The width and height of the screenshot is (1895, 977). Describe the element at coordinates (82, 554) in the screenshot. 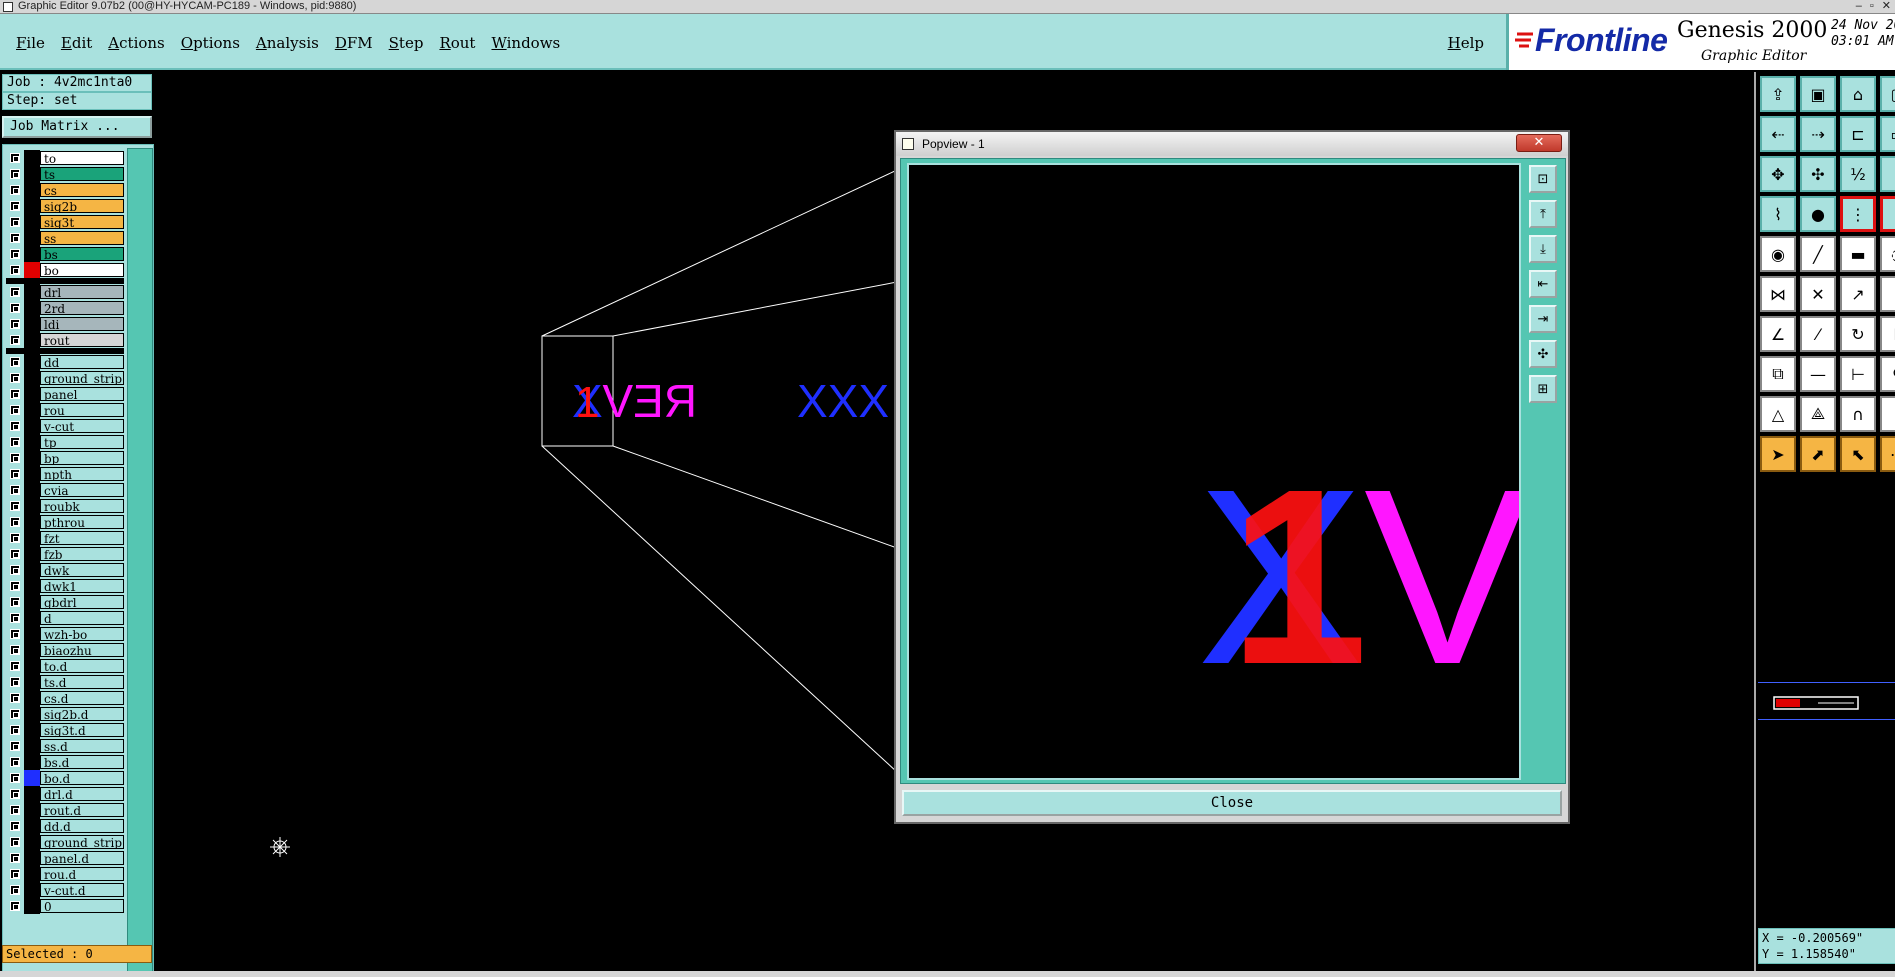

I see `layer-name: fzb` at that location.